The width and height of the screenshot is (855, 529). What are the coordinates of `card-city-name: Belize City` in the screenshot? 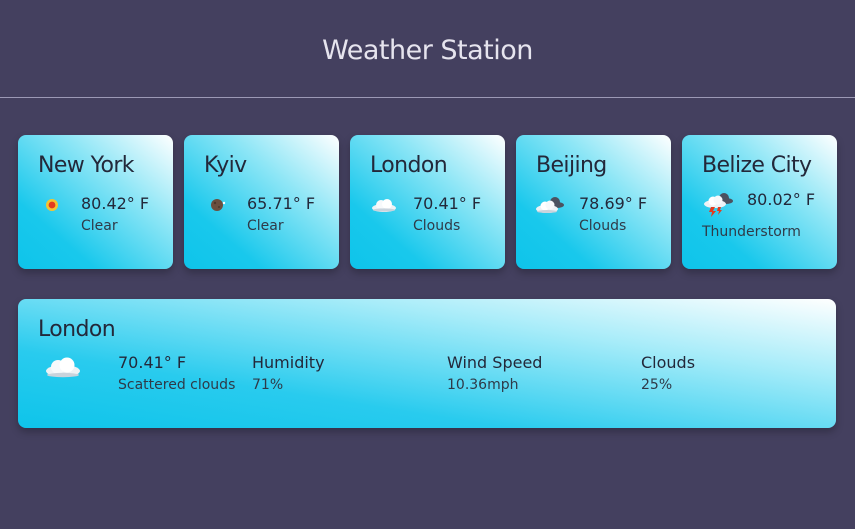 It's located at (757, 165).